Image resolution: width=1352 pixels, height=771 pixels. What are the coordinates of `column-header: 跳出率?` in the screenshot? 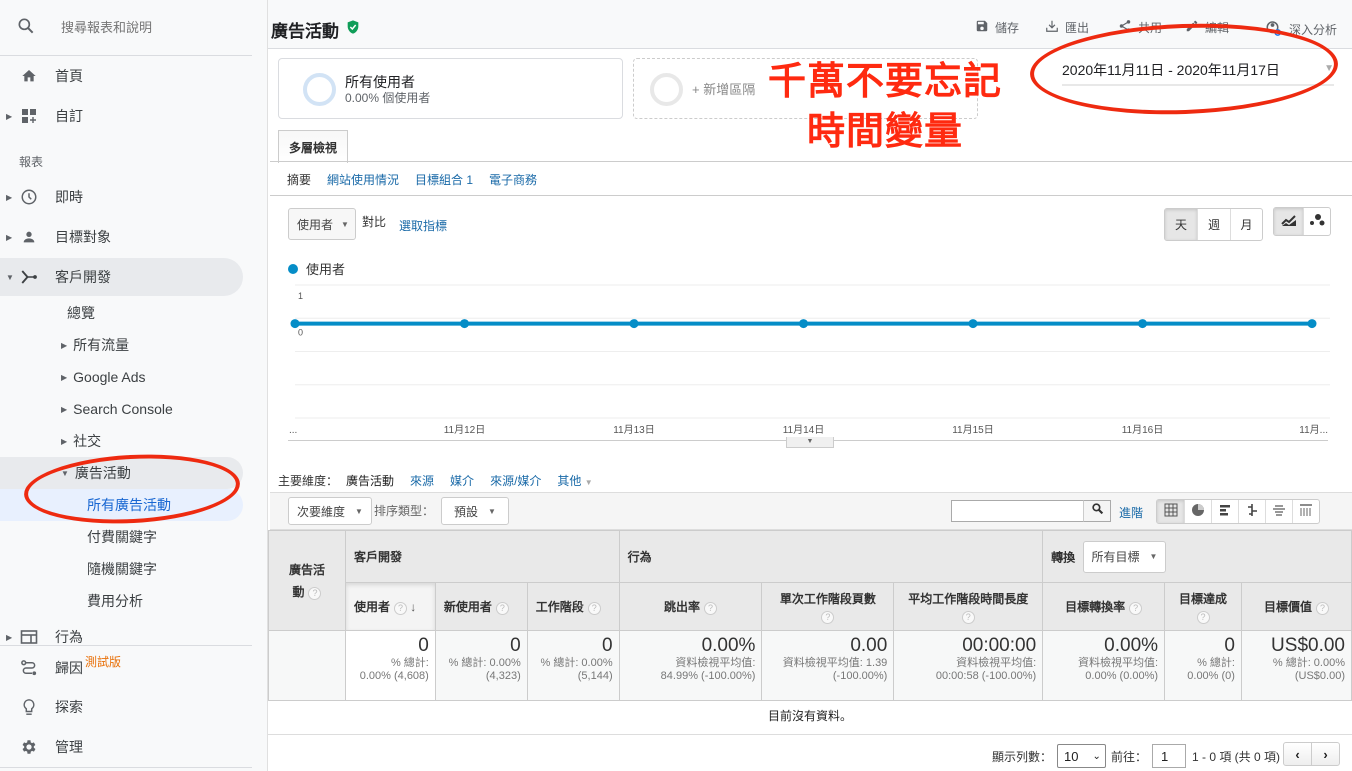 It's located at (690, 606).